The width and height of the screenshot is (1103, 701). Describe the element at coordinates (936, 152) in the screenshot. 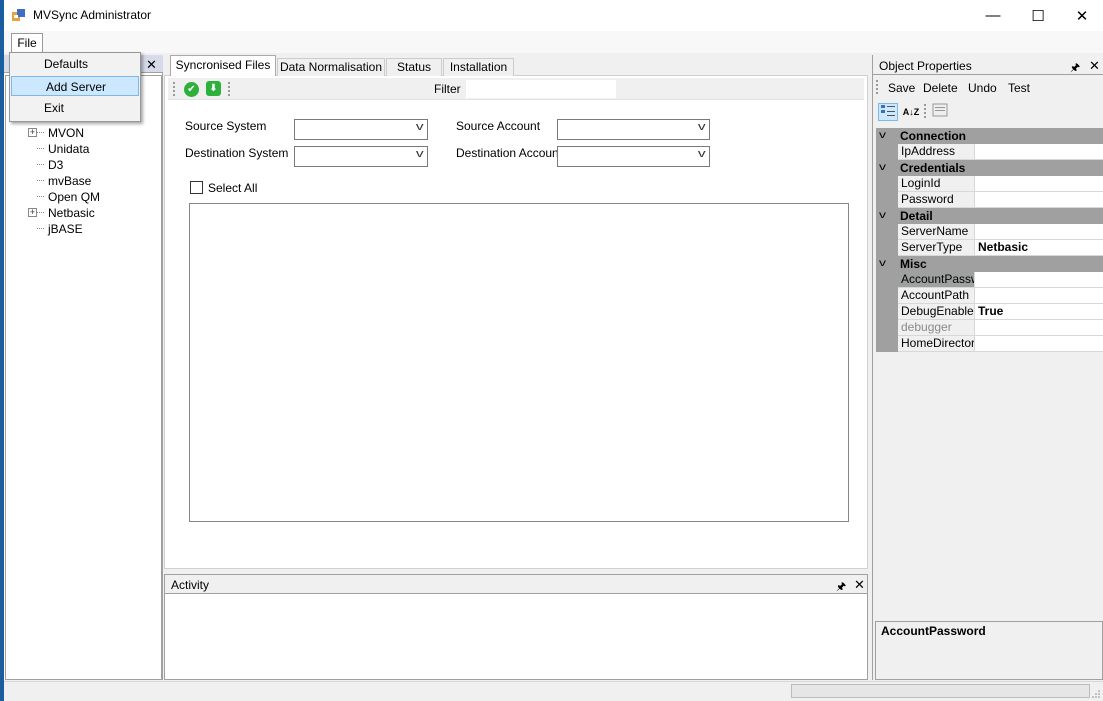

I see `property-name: IpAddress` at that location.